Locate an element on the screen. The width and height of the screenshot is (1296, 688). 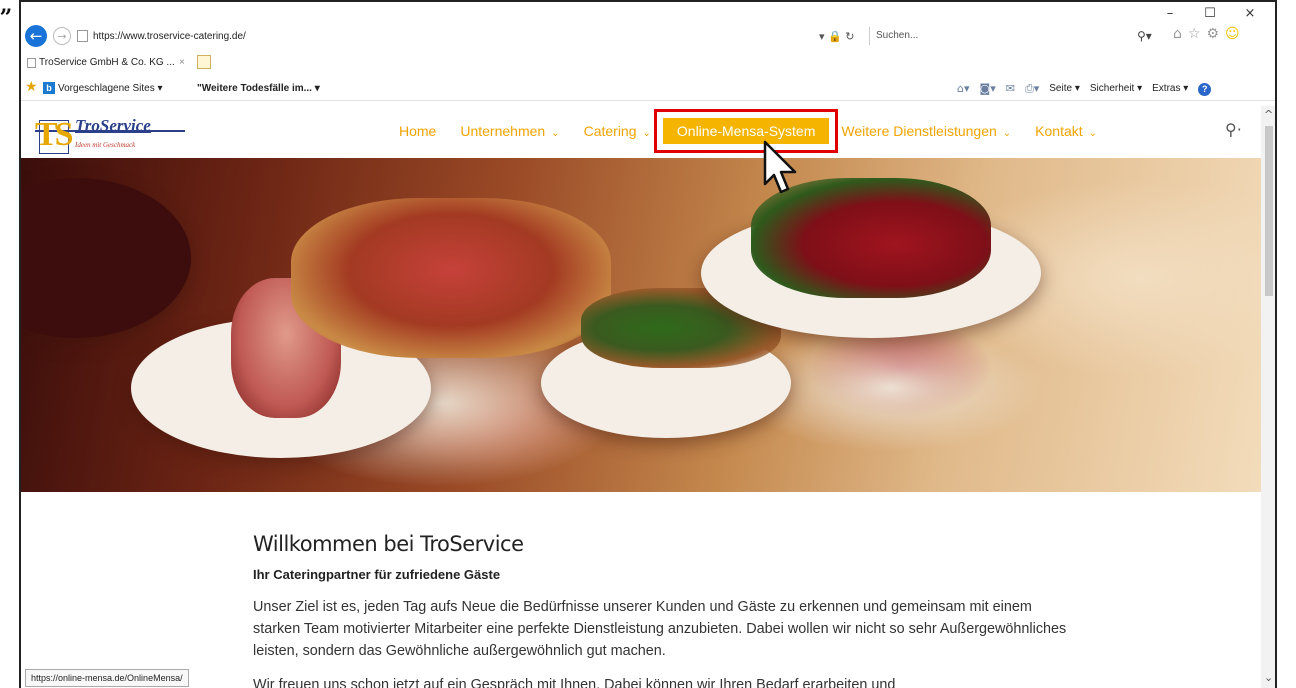
search-icon: ⚲· is located at coordinates (1233, 129).